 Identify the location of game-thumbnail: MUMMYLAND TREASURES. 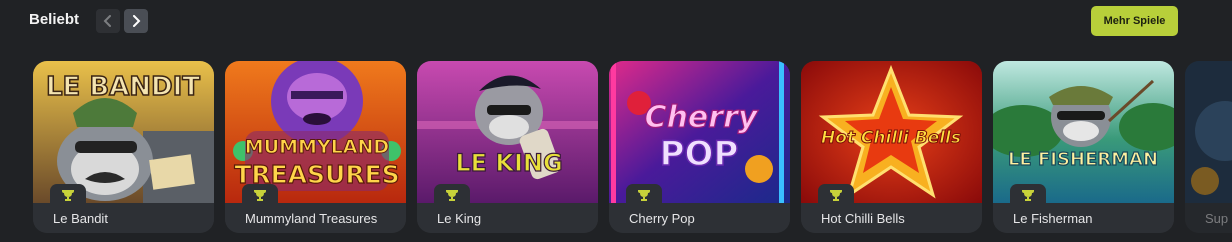
(315, 132).